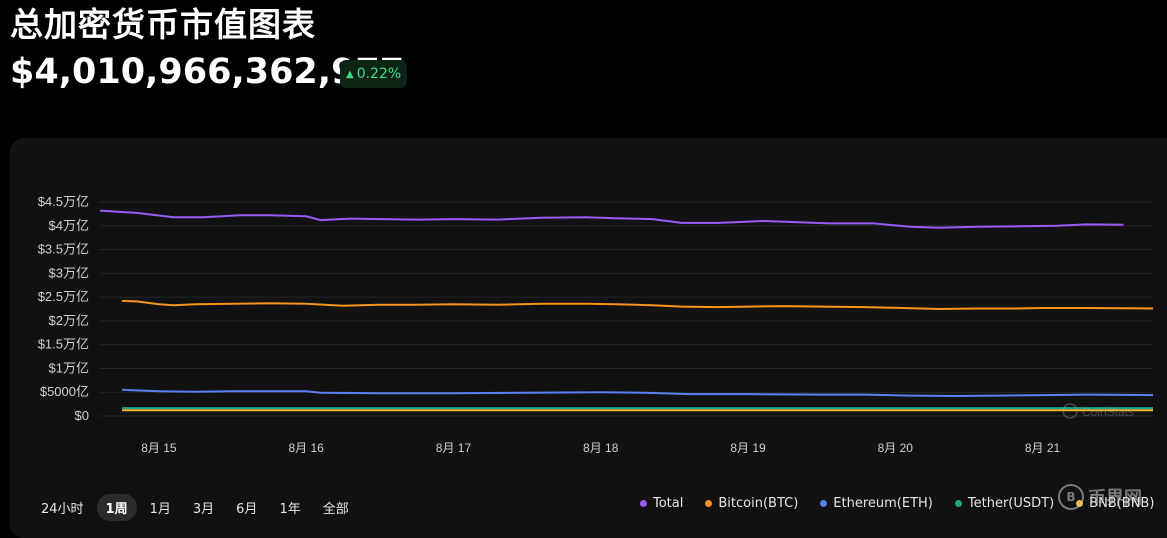  What do you see at coordinates (82, 415) in the screenshot?
I see `y-tick-label: $0` at bounding box center [82, 415].